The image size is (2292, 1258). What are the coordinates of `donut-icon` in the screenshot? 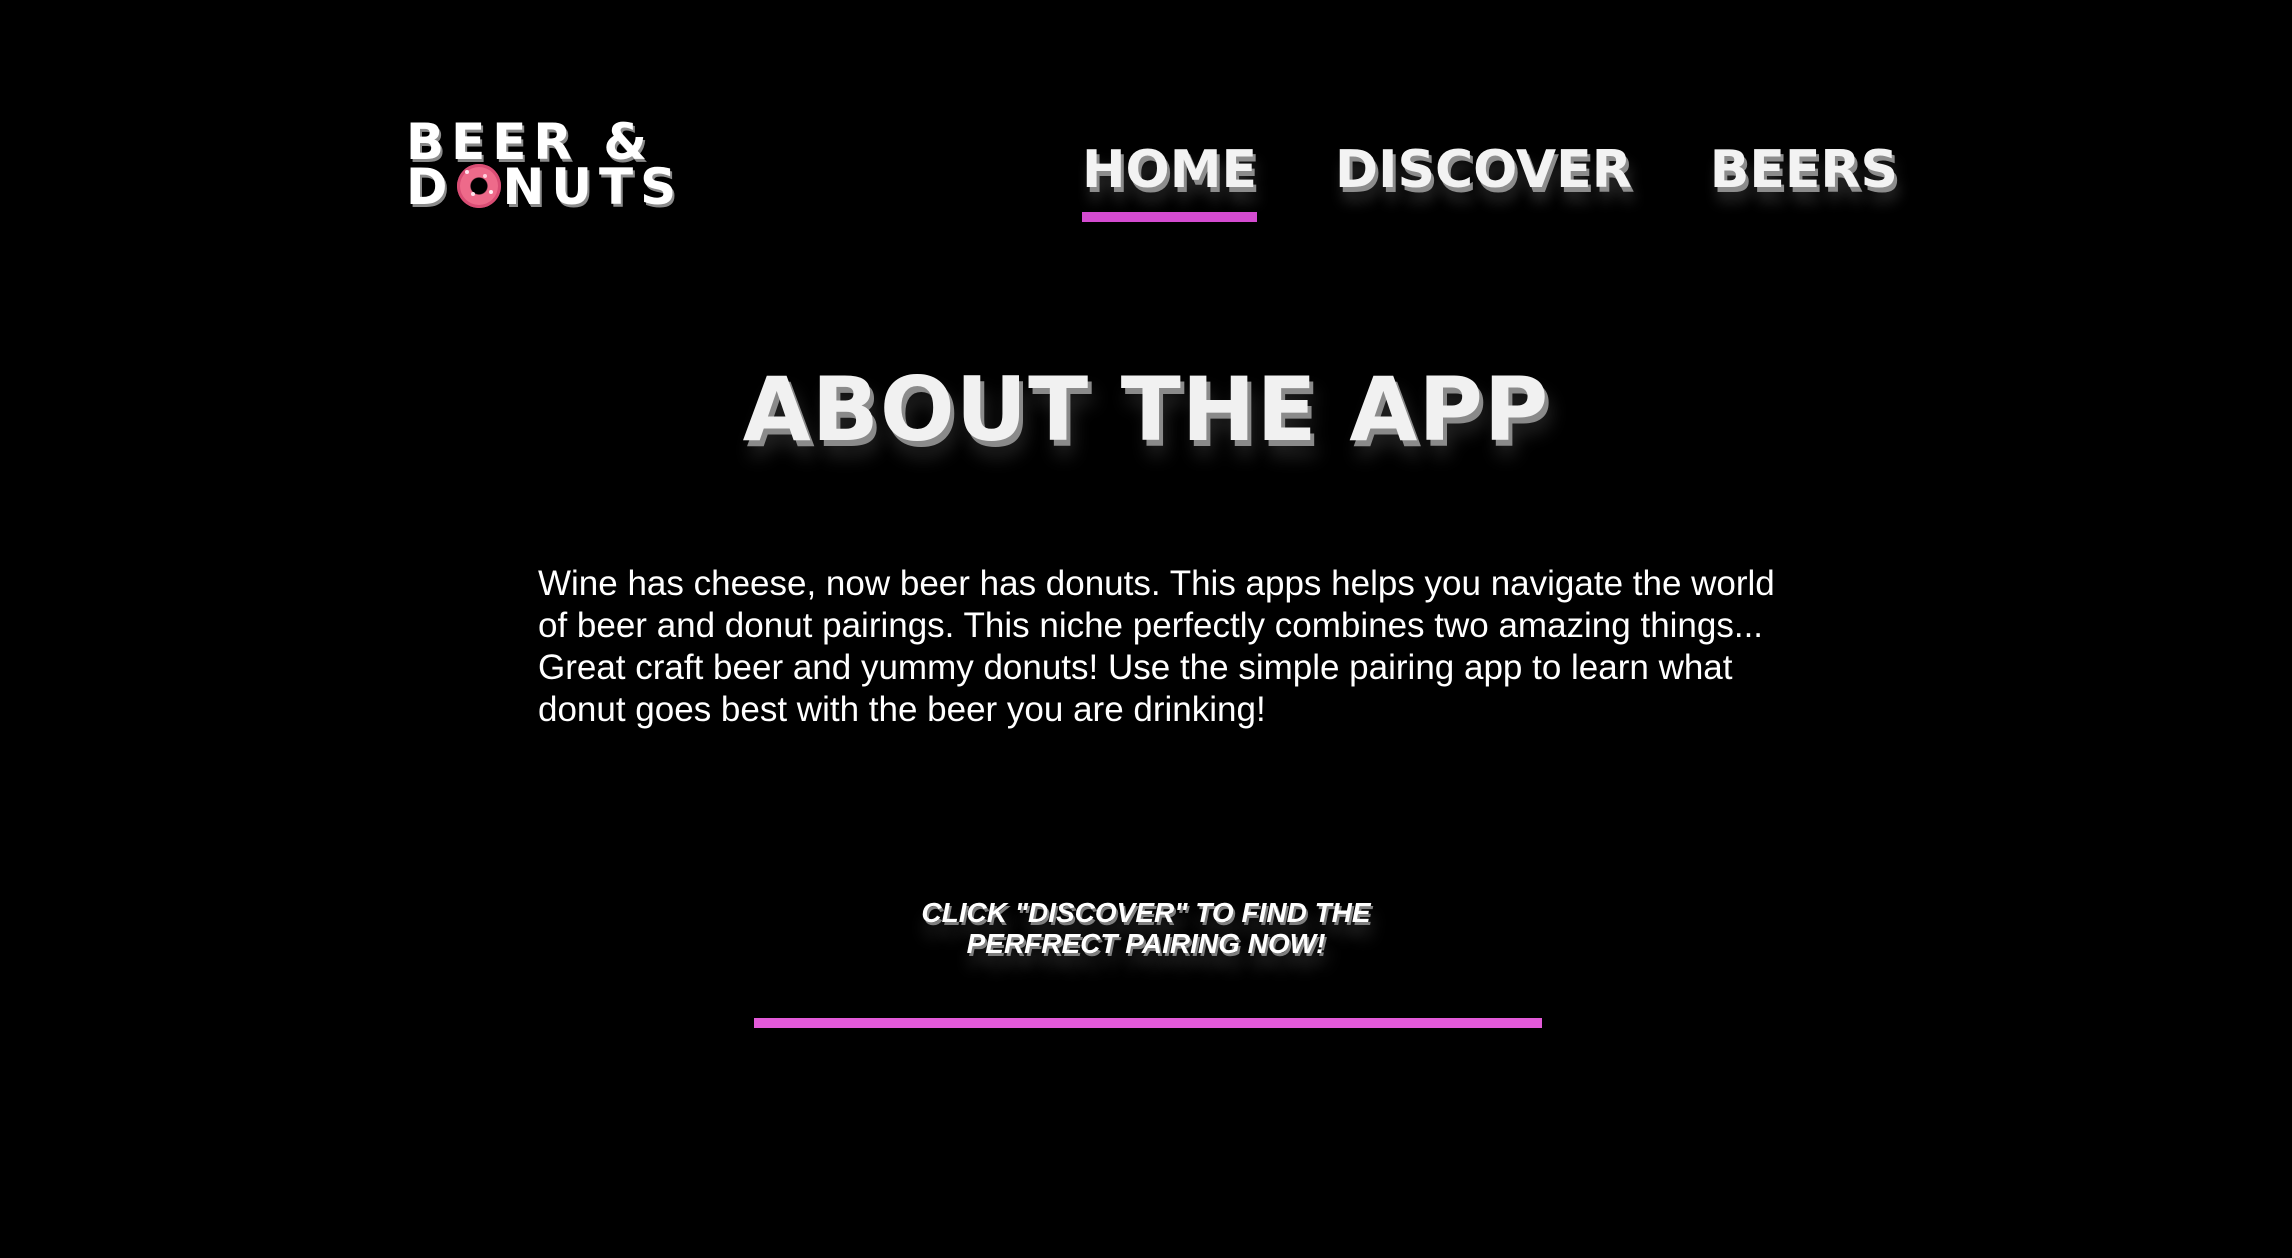 It's located at (478, 186).